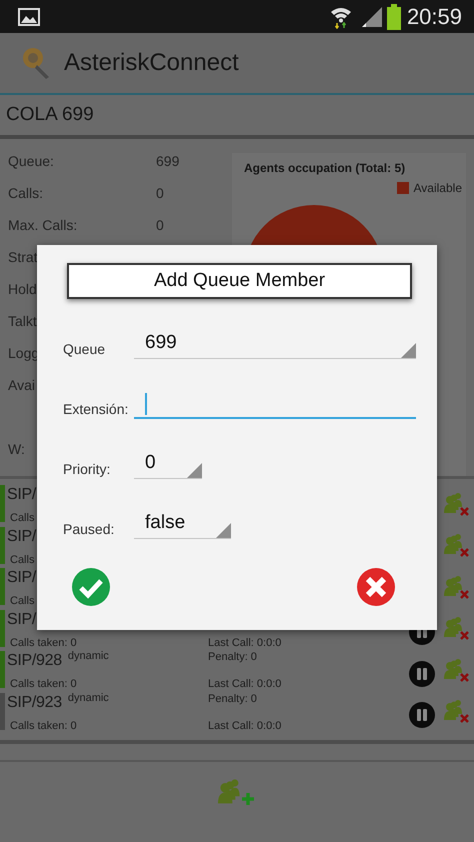 This screenshot has width=474, height=842. What do you see at coordinates (87, 470) in the screenshot?
I see `field-label: Priority:` at bounding box center [87, 470].